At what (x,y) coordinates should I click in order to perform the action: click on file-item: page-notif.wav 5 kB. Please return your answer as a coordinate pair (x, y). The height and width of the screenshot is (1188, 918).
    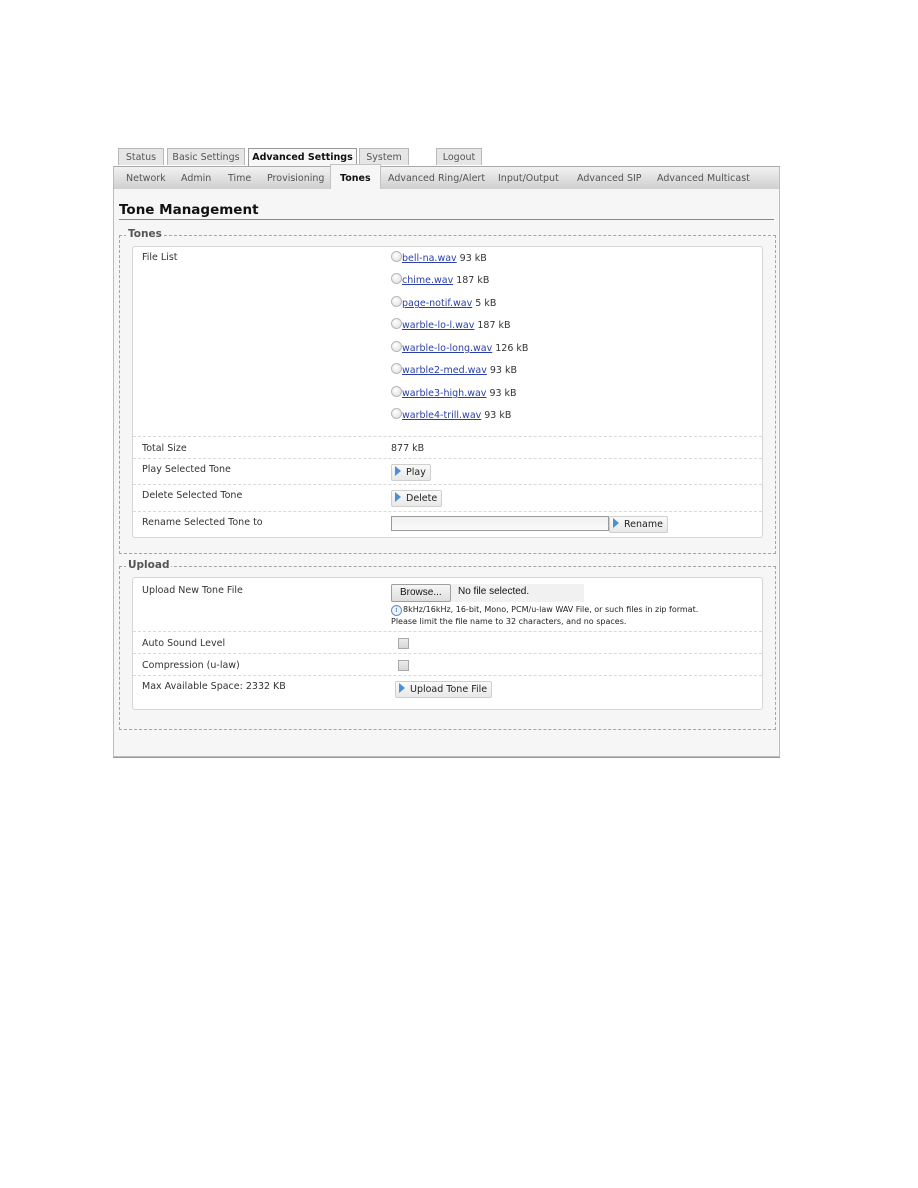
    Looking at the image, I should click on (443, 302).